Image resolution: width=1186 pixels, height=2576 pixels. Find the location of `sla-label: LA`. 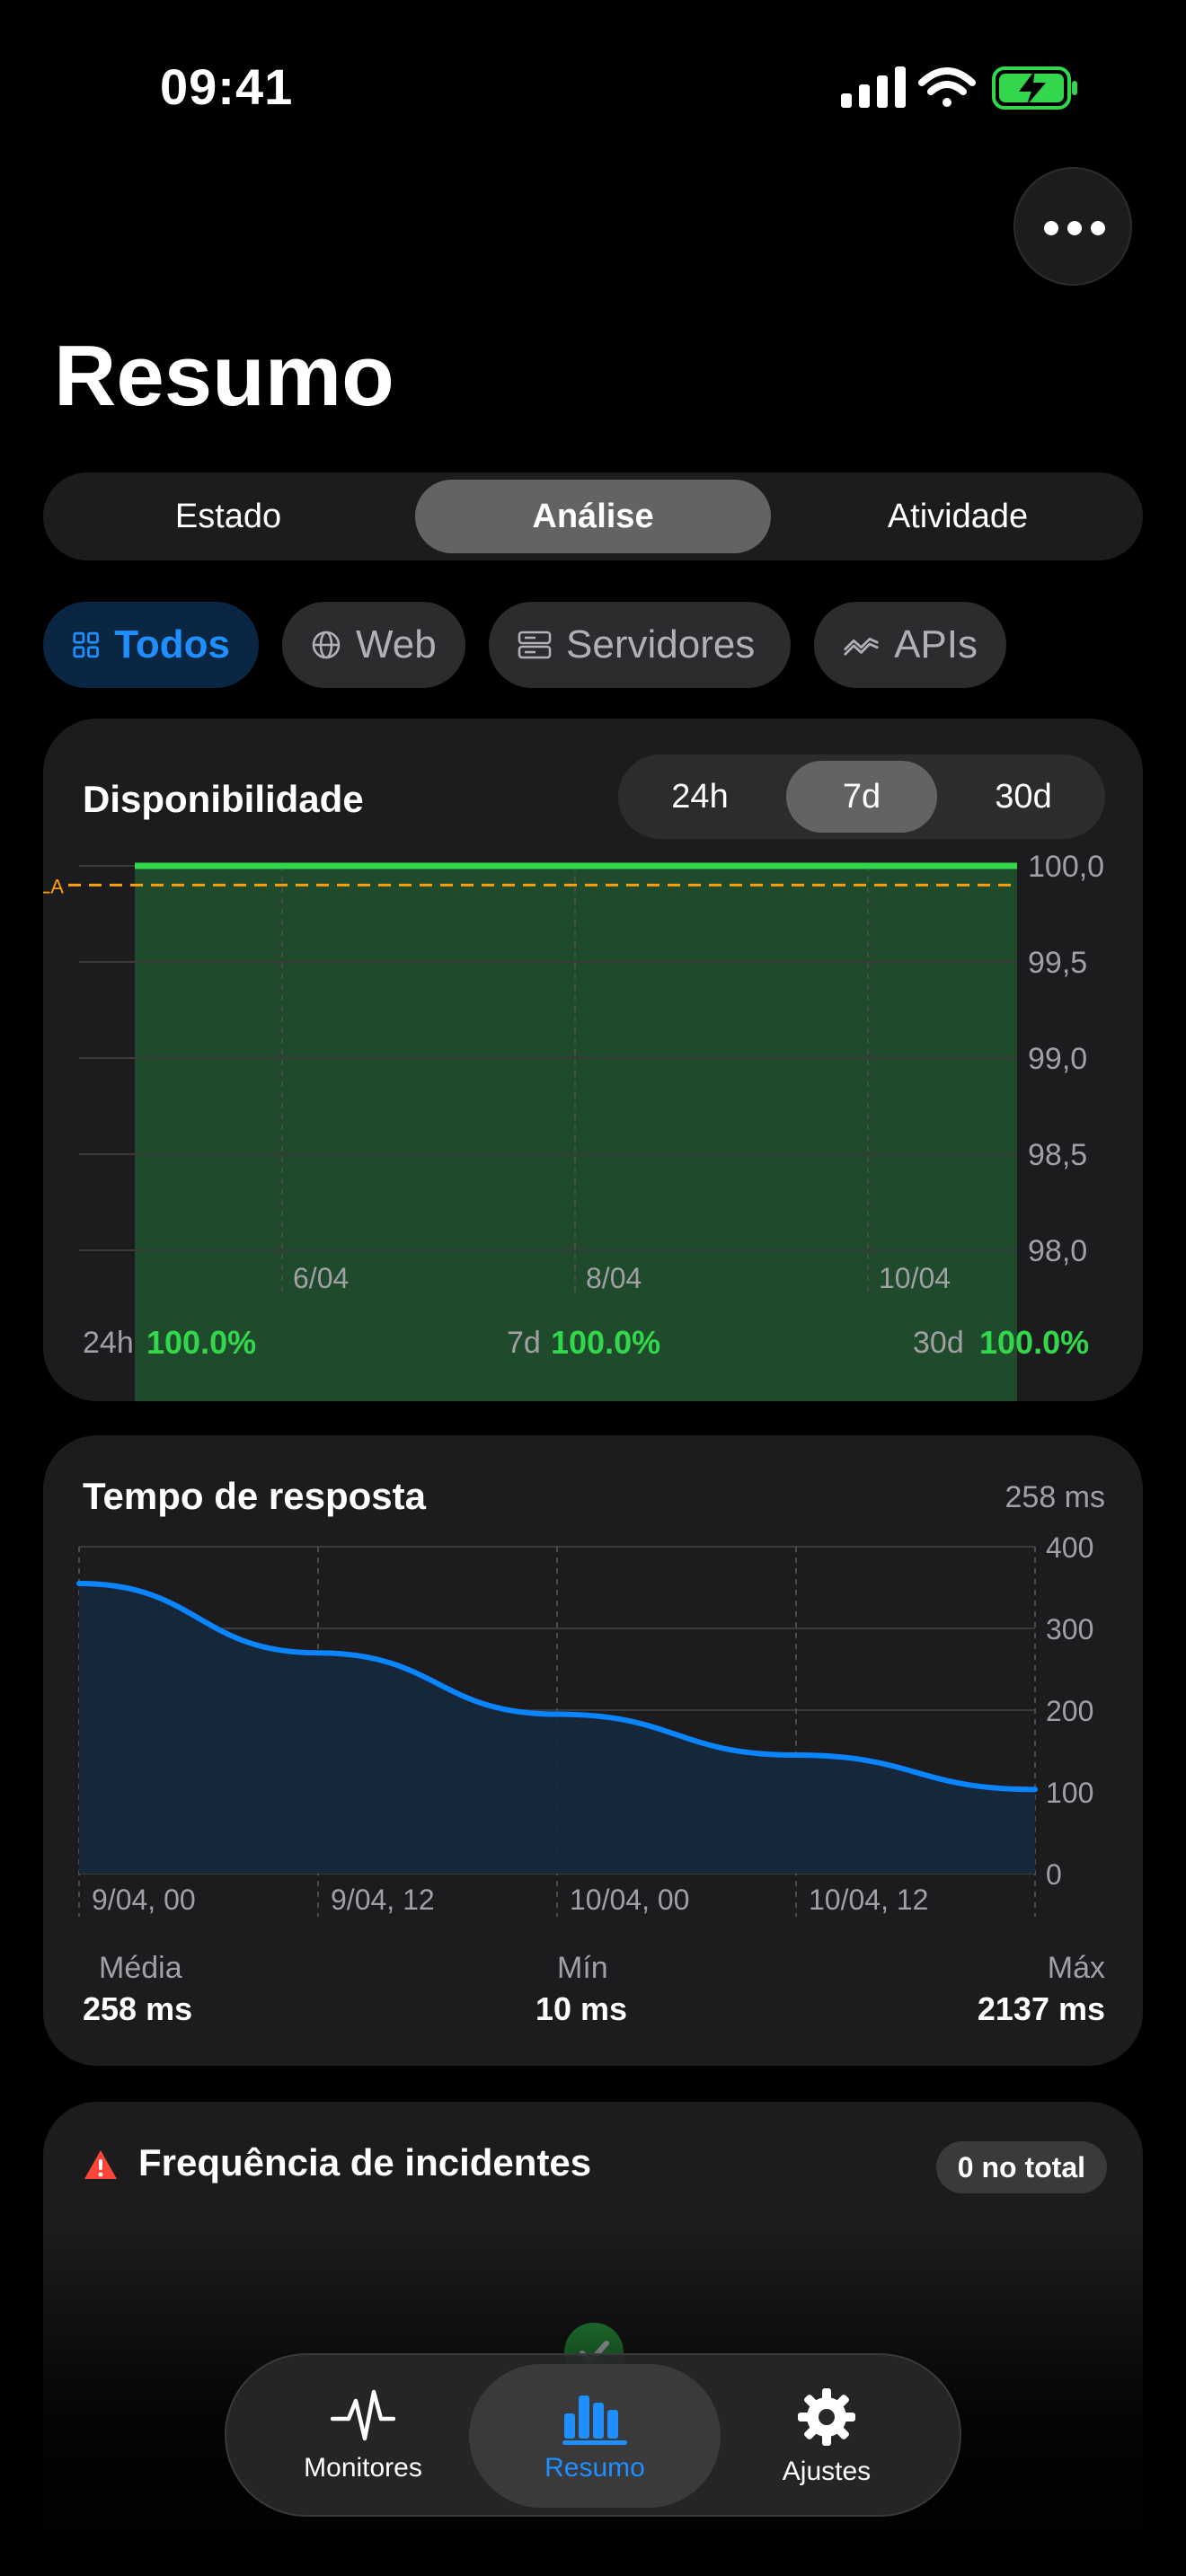

sla-label: LA is located at coordinates (53, 886).